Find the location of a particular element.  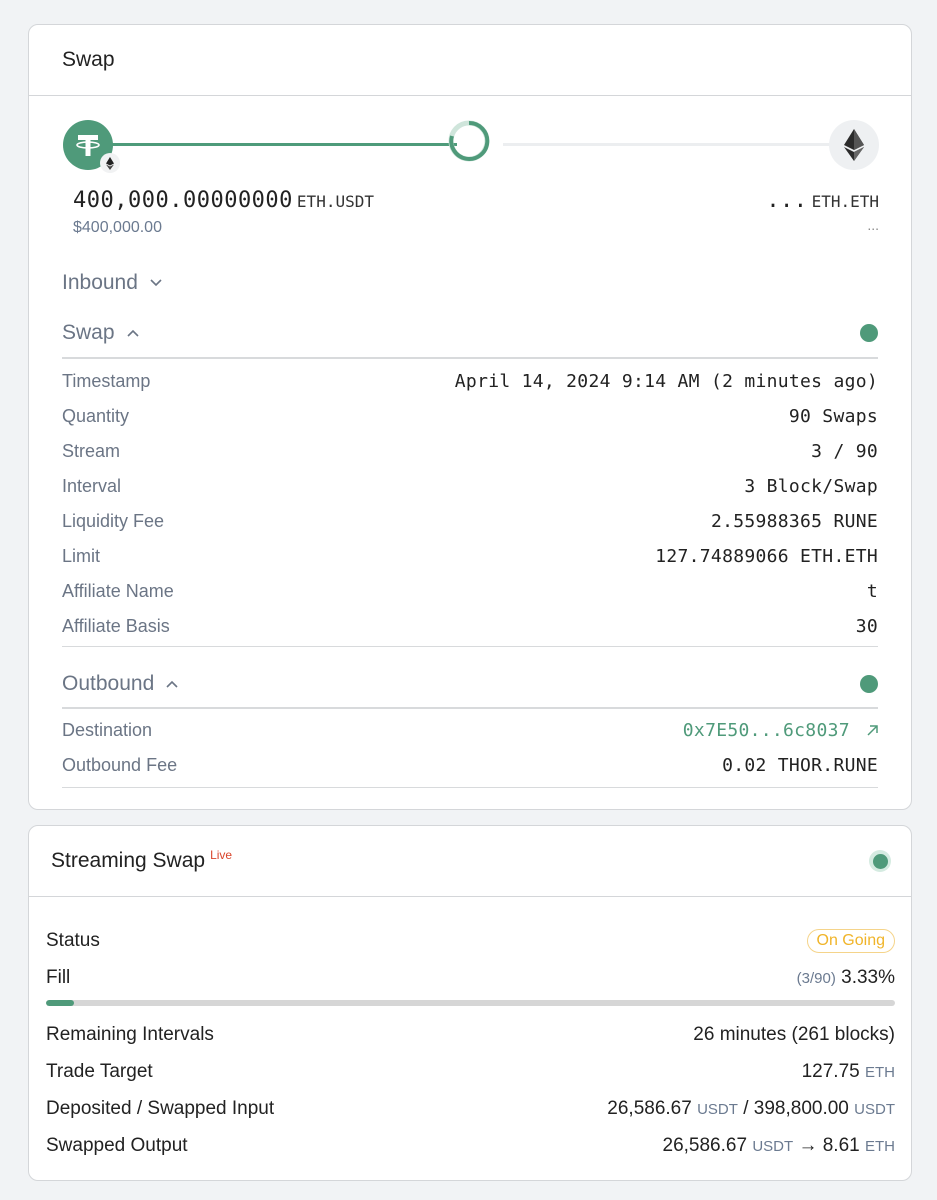

detail-row-stream: Stream 3 / 90 is located at coordinates (470, 451).